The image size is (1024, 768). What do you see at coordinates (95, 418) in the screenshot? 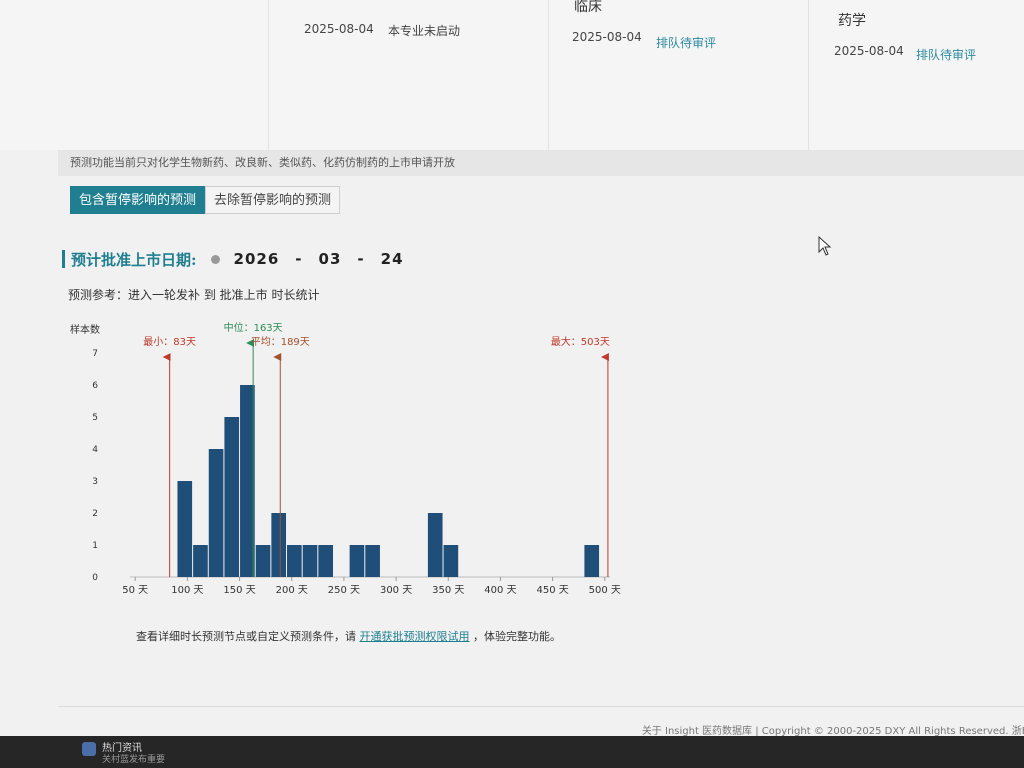
I see `y-tick-label: 5` at bounding box center [95, 418].